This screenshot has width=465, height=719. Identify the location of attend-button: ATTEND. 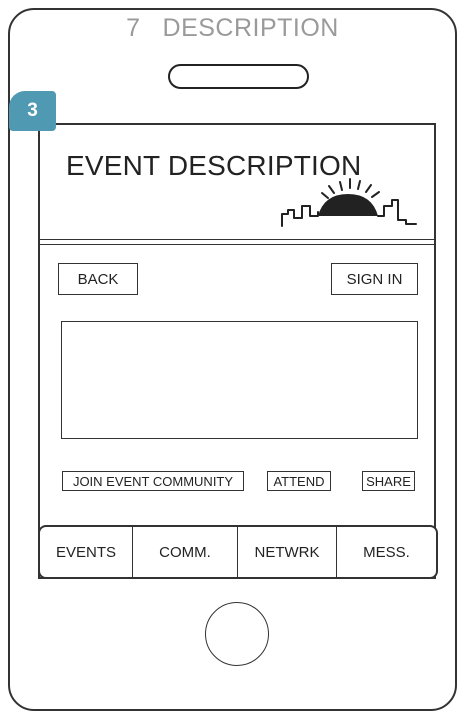
(299, 481).